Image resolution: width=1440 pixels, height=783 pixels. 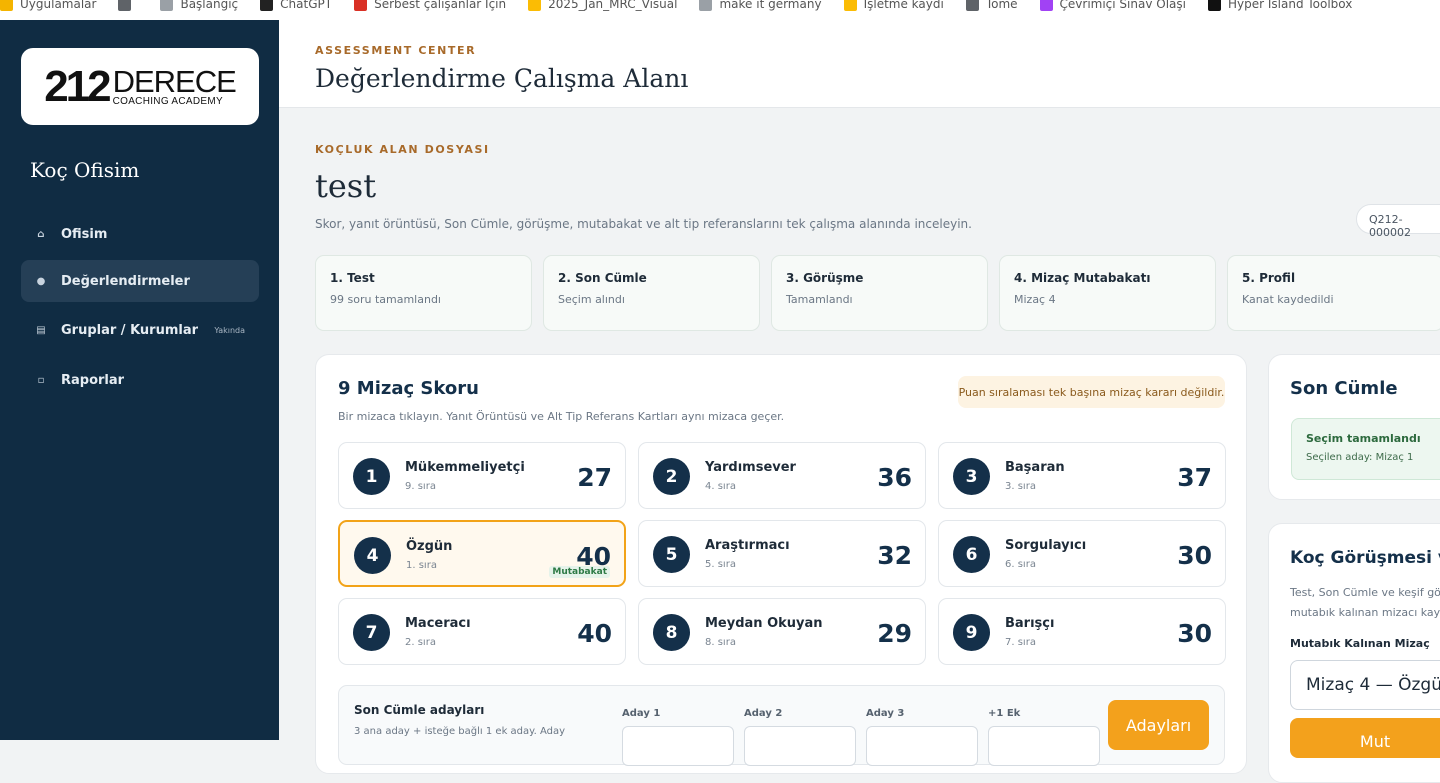 What do you see at coordinates (140, 234) in the screenshot?
I see `sidebar-item-ofisim: ⌂ Ofisim` at bounding box center [140, 234].